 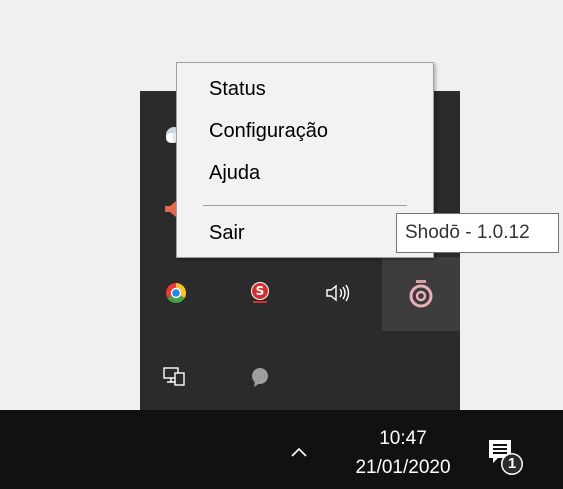 What do you see at coordinates (305, 233) in the screenshot?
I see `menu-item-sair: Sair` at bounding box center [305, 233].